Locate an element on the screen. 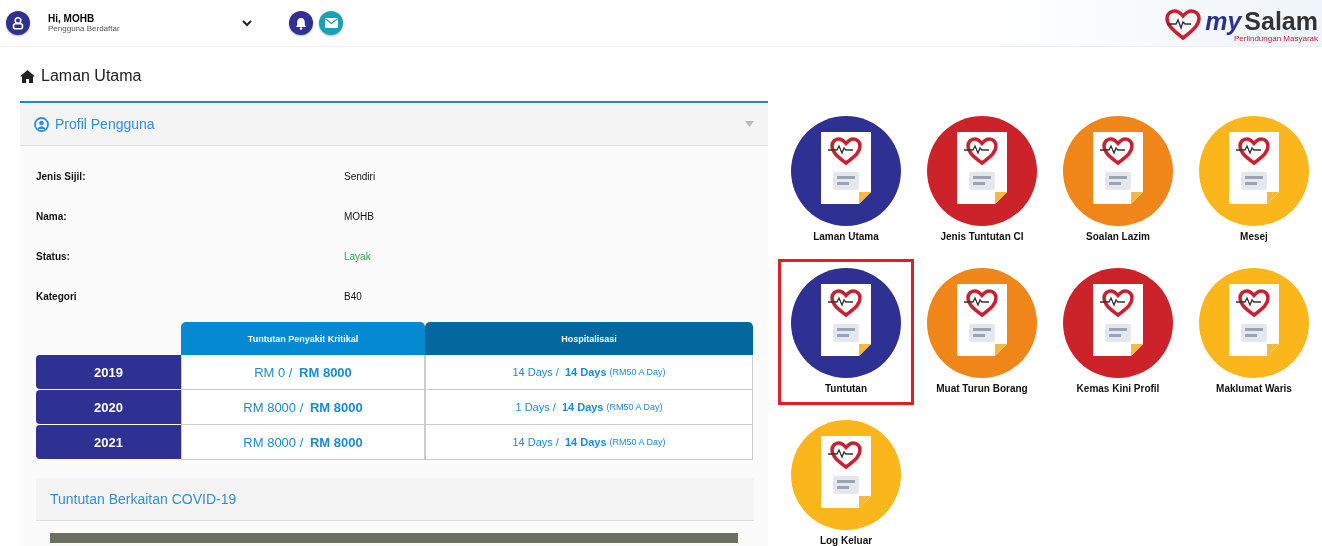 This screenshot has height=546, width=1322. user-greeting: Hi, MOHB is located at coordinates (72, 18).